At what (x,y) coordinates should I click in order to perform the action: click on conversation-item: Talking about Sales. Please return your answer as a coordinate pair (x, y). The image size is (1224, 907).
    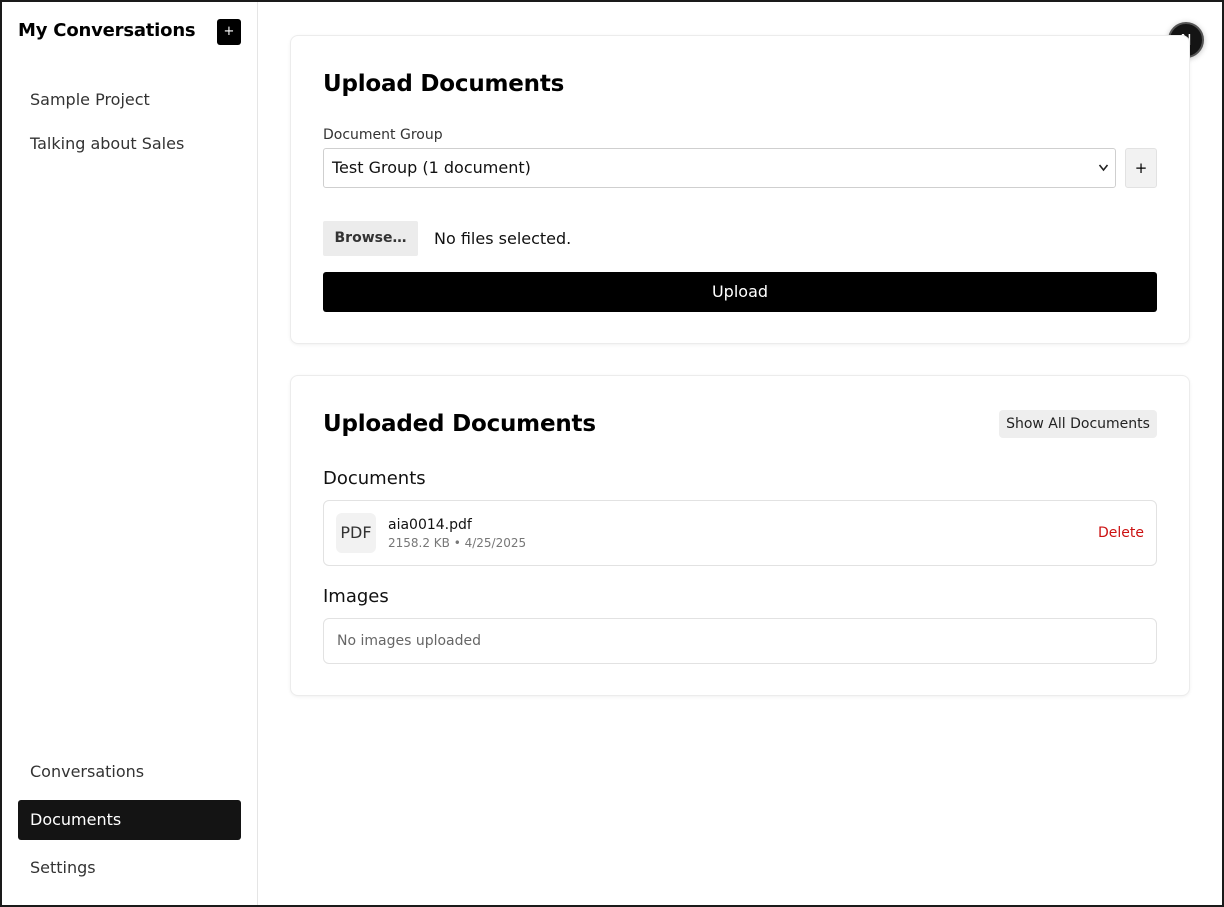
    Looking at the image, I should click on (129, 144).